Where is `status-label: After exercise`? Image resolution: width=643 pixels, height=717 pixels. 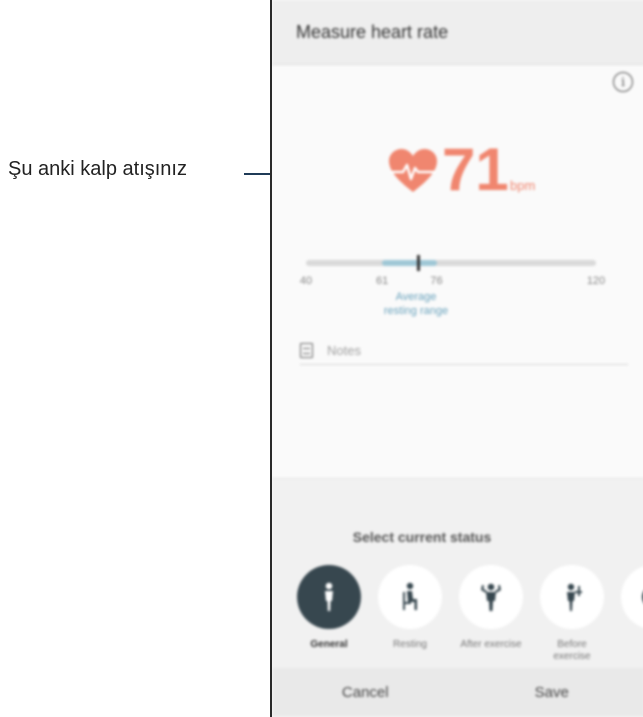 status-label: After exercise is located at coordinates (491, 644).